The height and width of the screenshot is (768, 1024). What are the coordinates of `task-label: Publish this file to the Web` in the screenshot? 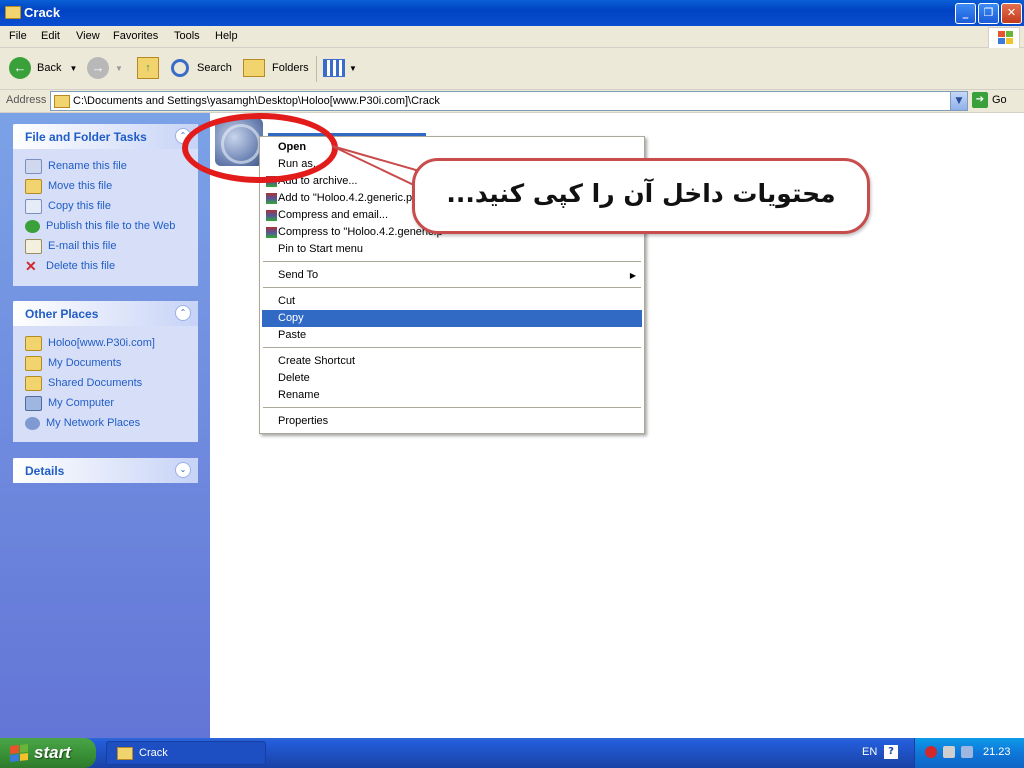 It's located at (111, 226).